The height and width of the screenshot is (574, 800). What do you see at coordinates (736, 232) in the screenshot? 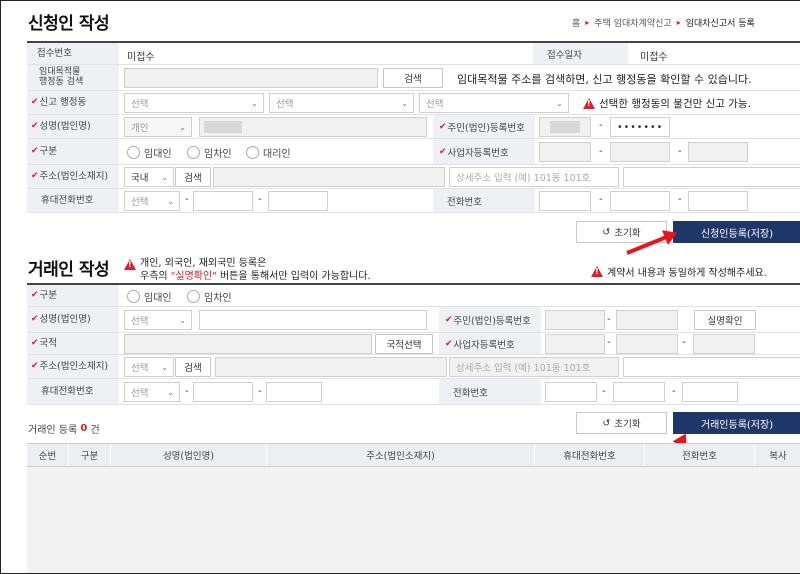
I see `applicant-register-button: 신청인등록(저장)` at bounding box center [736, 232].